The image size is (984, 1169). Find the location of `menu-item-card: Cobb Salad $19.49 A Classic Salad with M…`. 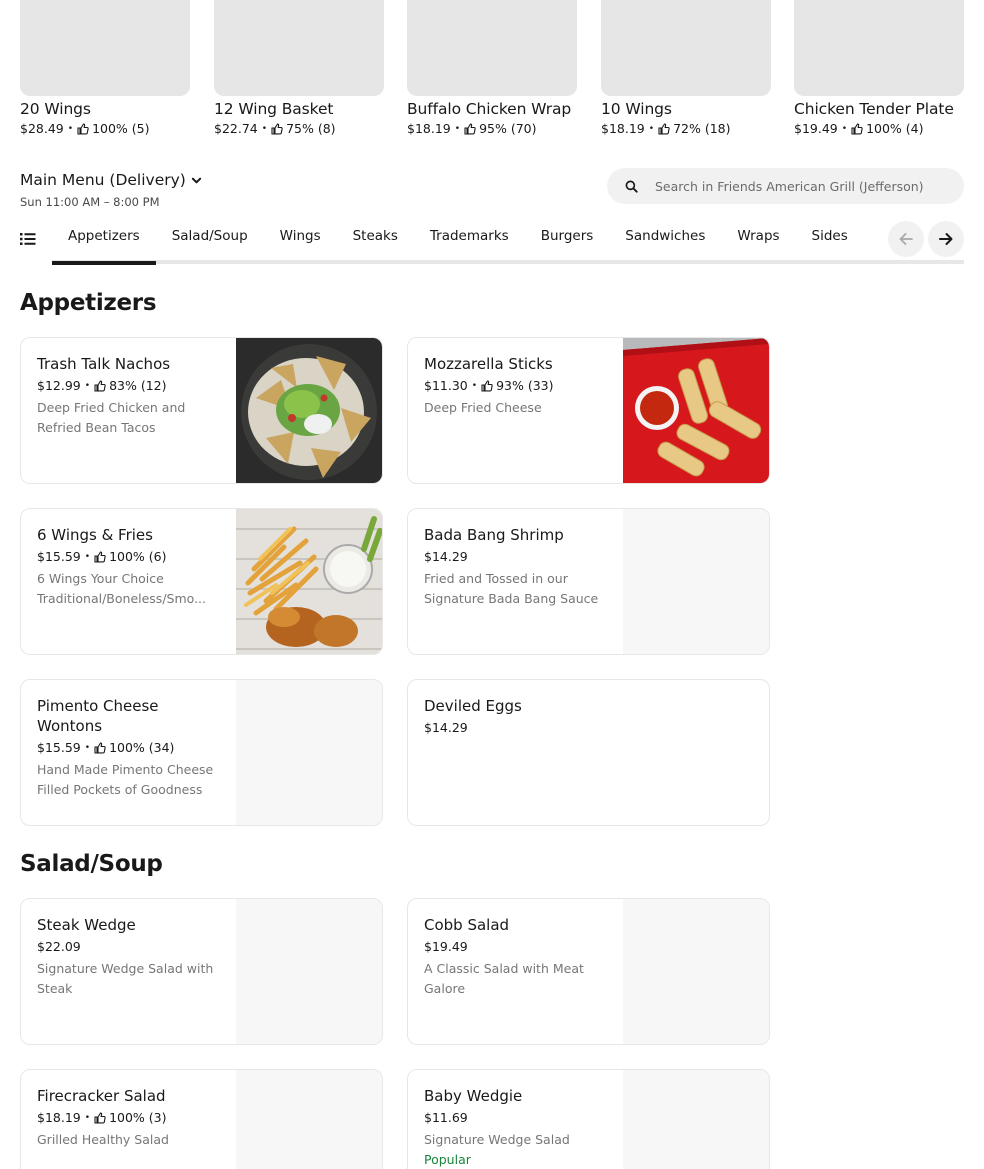

menu-item-card: Cobb Salad $19.49 A Classic Salad with M… is located at coordinates (588, 971).